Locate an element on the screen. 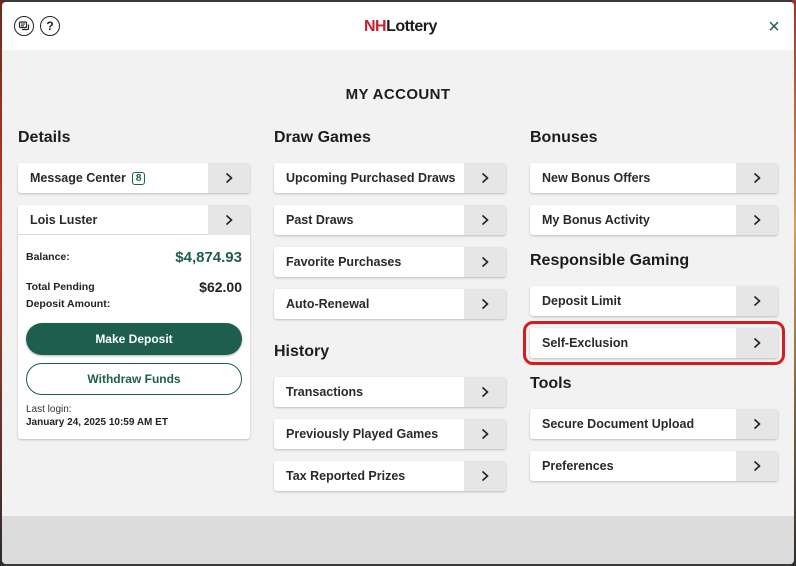 This screenshot has width=796, height=566. row-label: Secure Document Upload is located at coordinates (618, 424).